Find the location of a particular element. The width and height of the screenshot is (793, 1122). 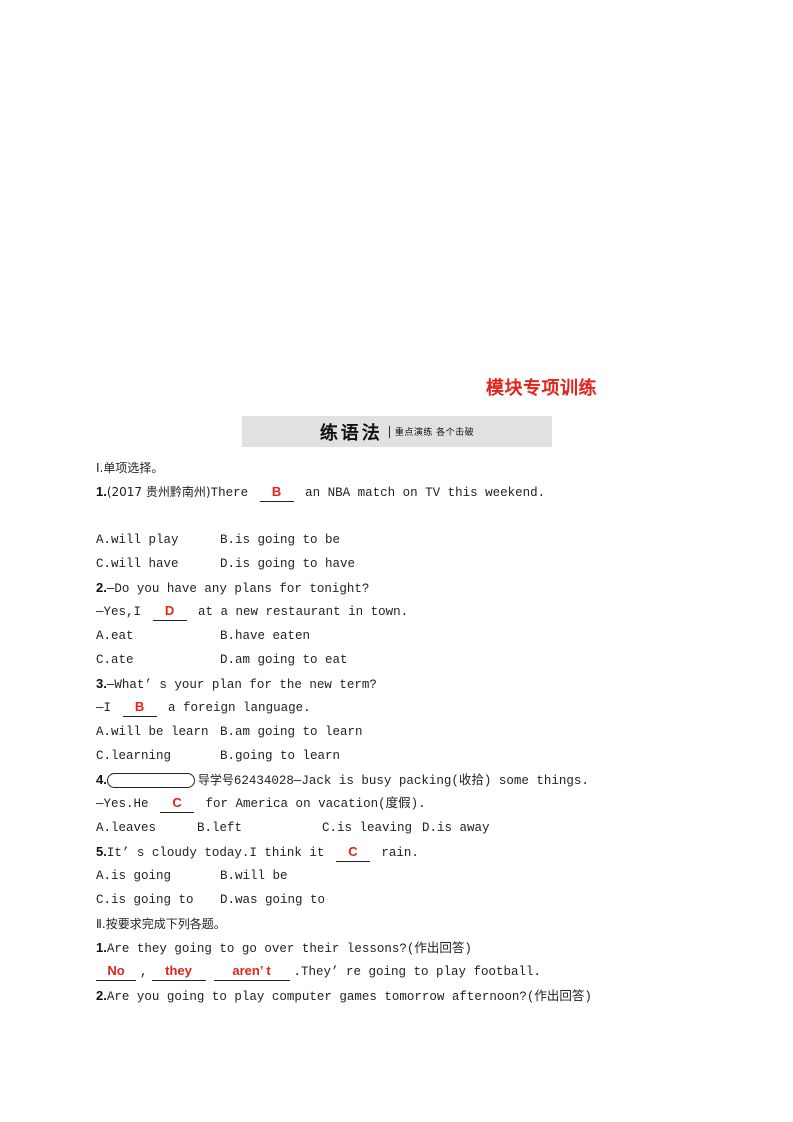

part2-heading: Ⅱ.按要求完成下列各题。 is located at coordinates (161, 924).